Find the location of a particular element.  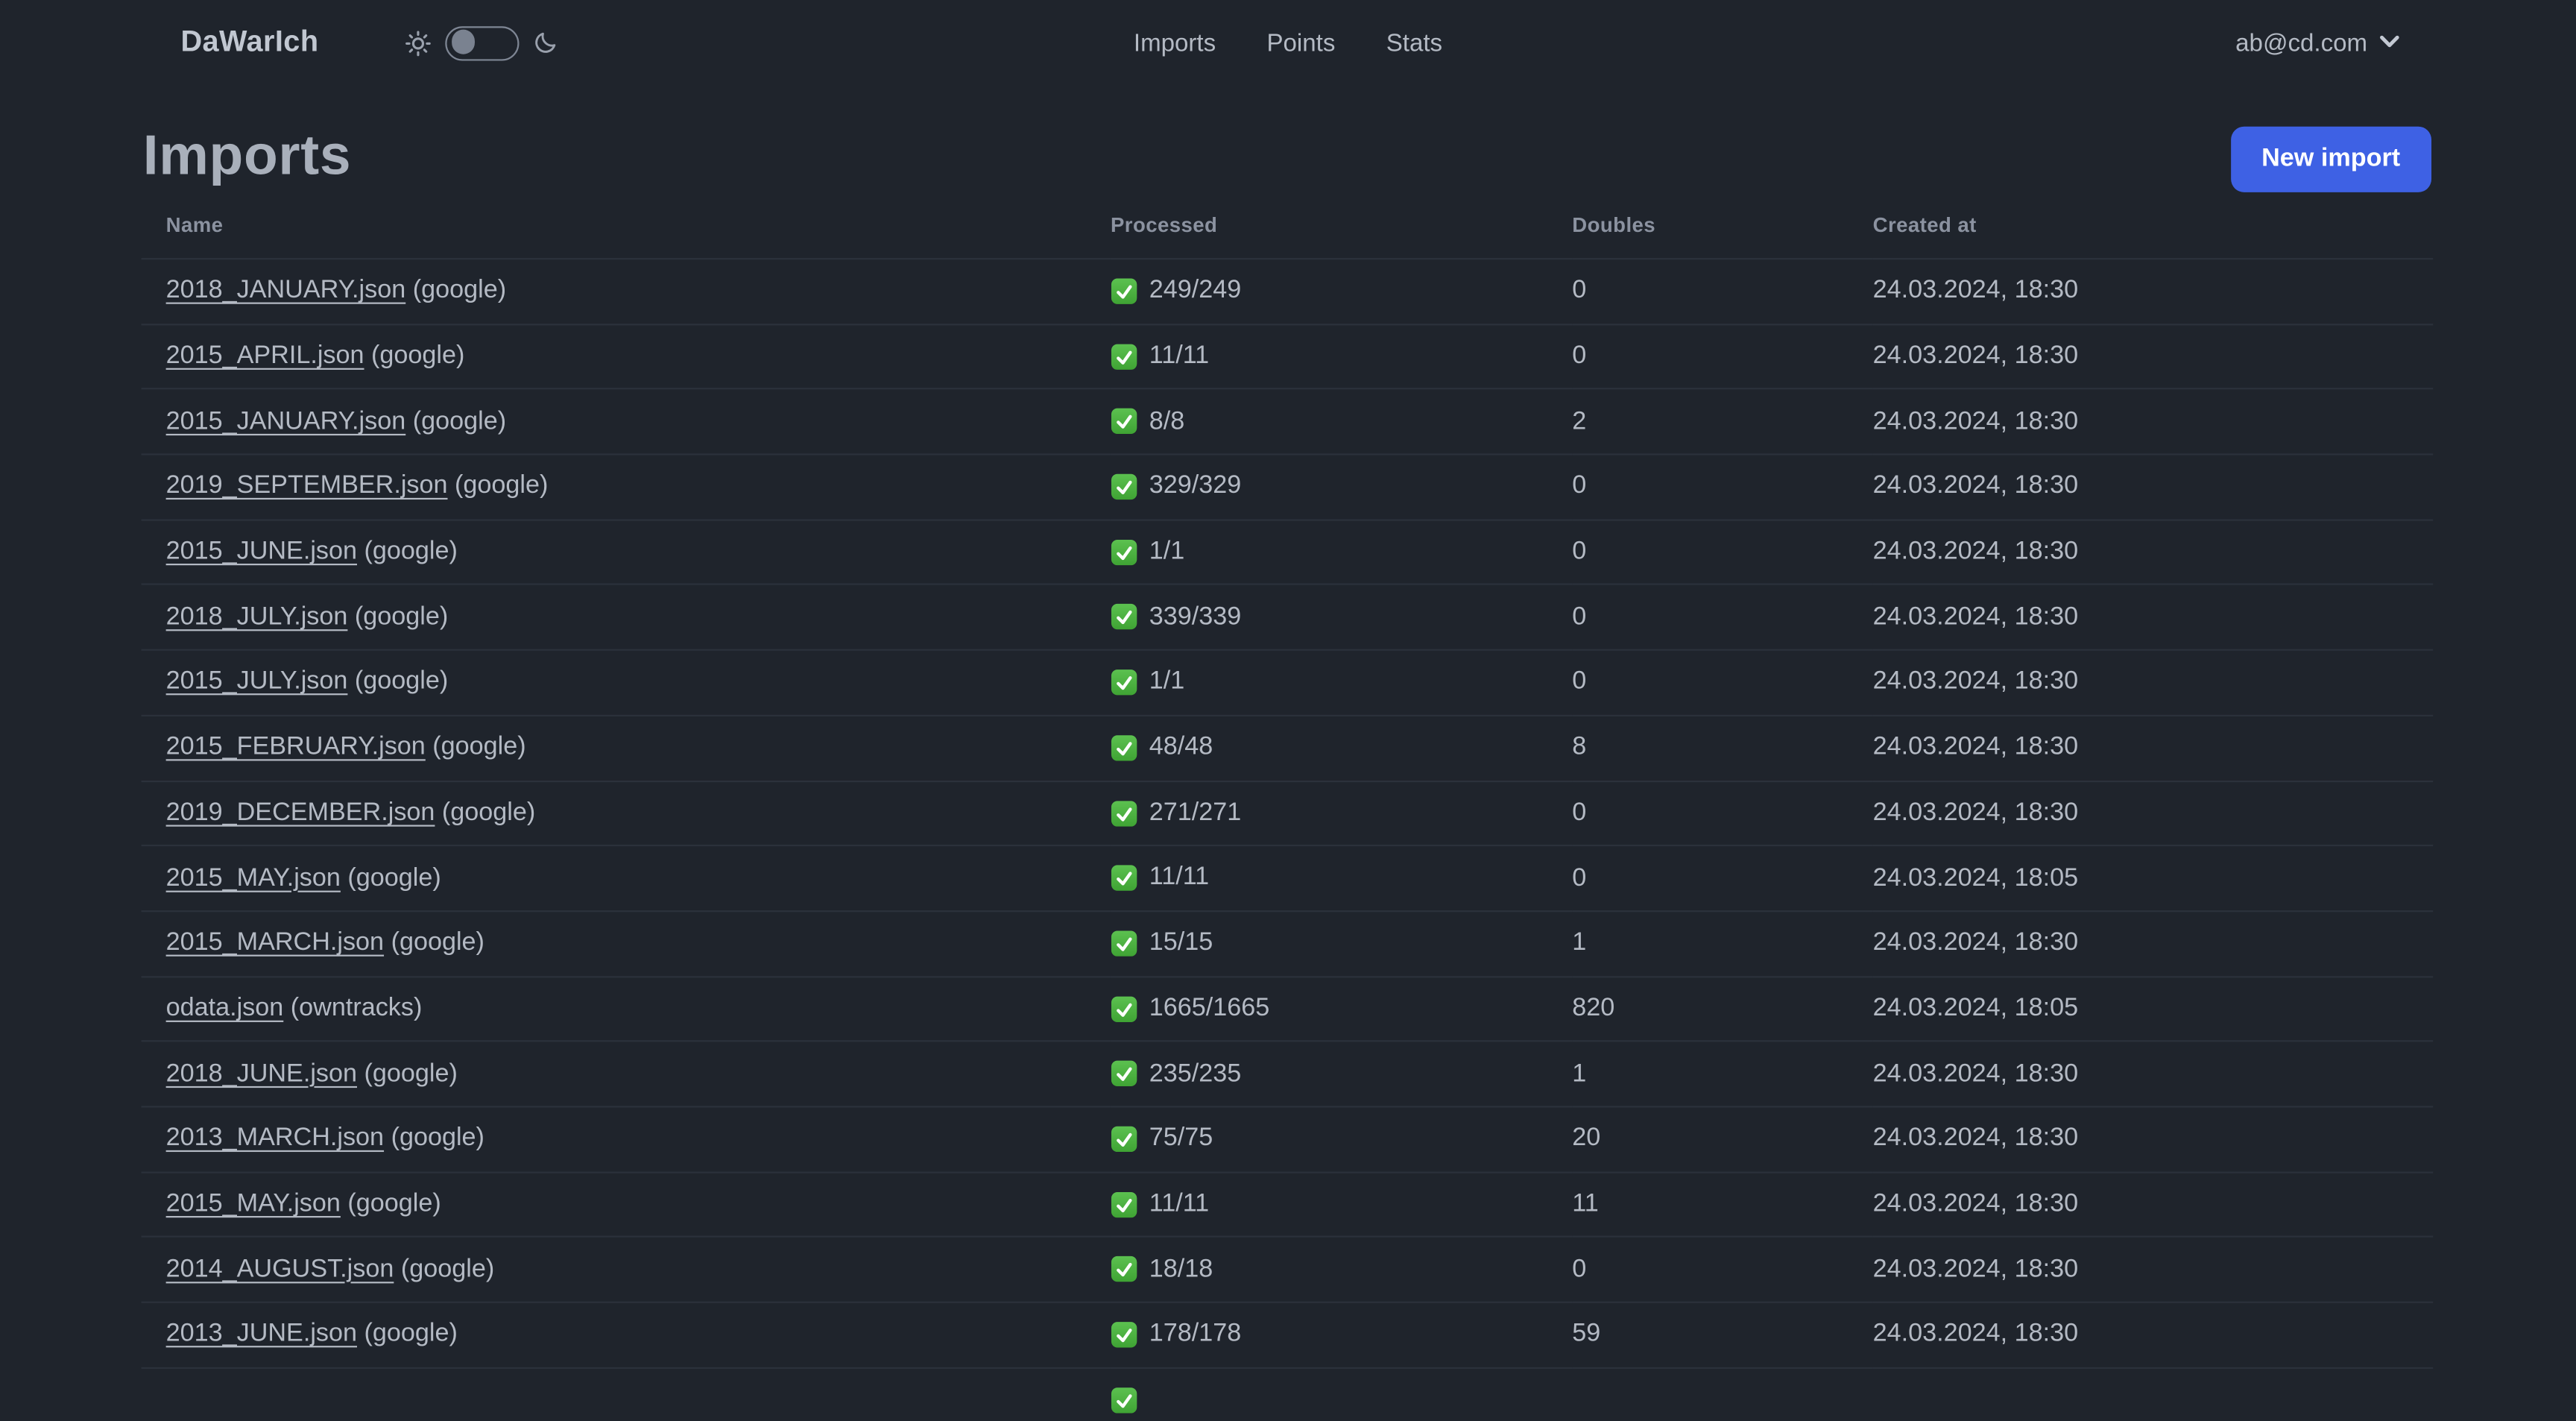

import-file-link: 2015_JANUARY.json is located at coordinates (286, 421).